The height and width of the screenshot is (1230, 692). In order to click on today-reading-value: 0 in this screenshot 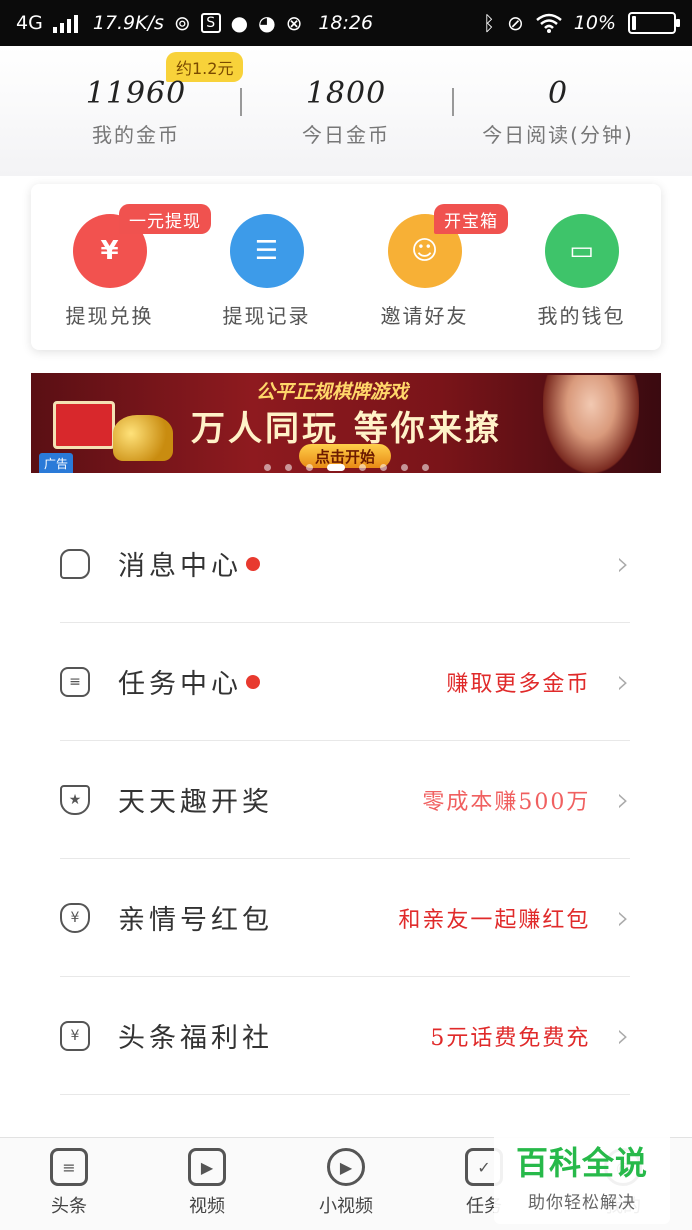, I will do `click(558, 93)`.